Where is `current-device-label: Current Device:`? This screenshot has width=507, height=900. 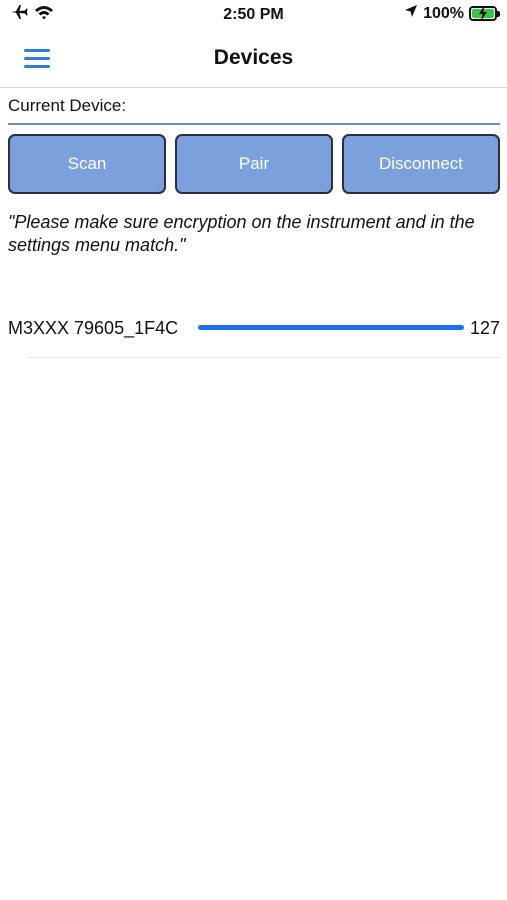
current-device-label: Current Device: is located at coordinates (254, 109).